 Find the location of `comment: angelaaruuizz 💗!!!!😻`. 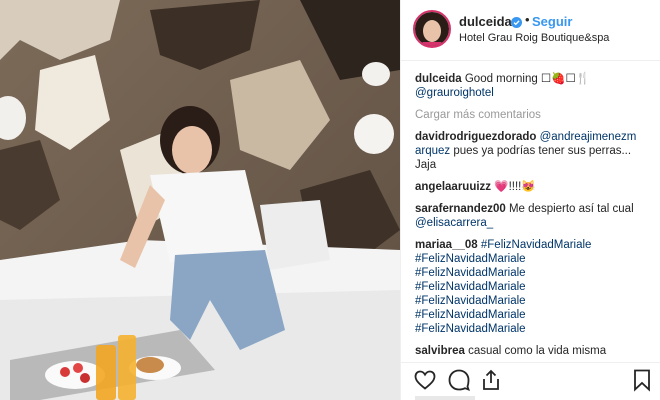

comment: angelaaruuizz 💗!!!!😻 is located at coordinates (533, 187).